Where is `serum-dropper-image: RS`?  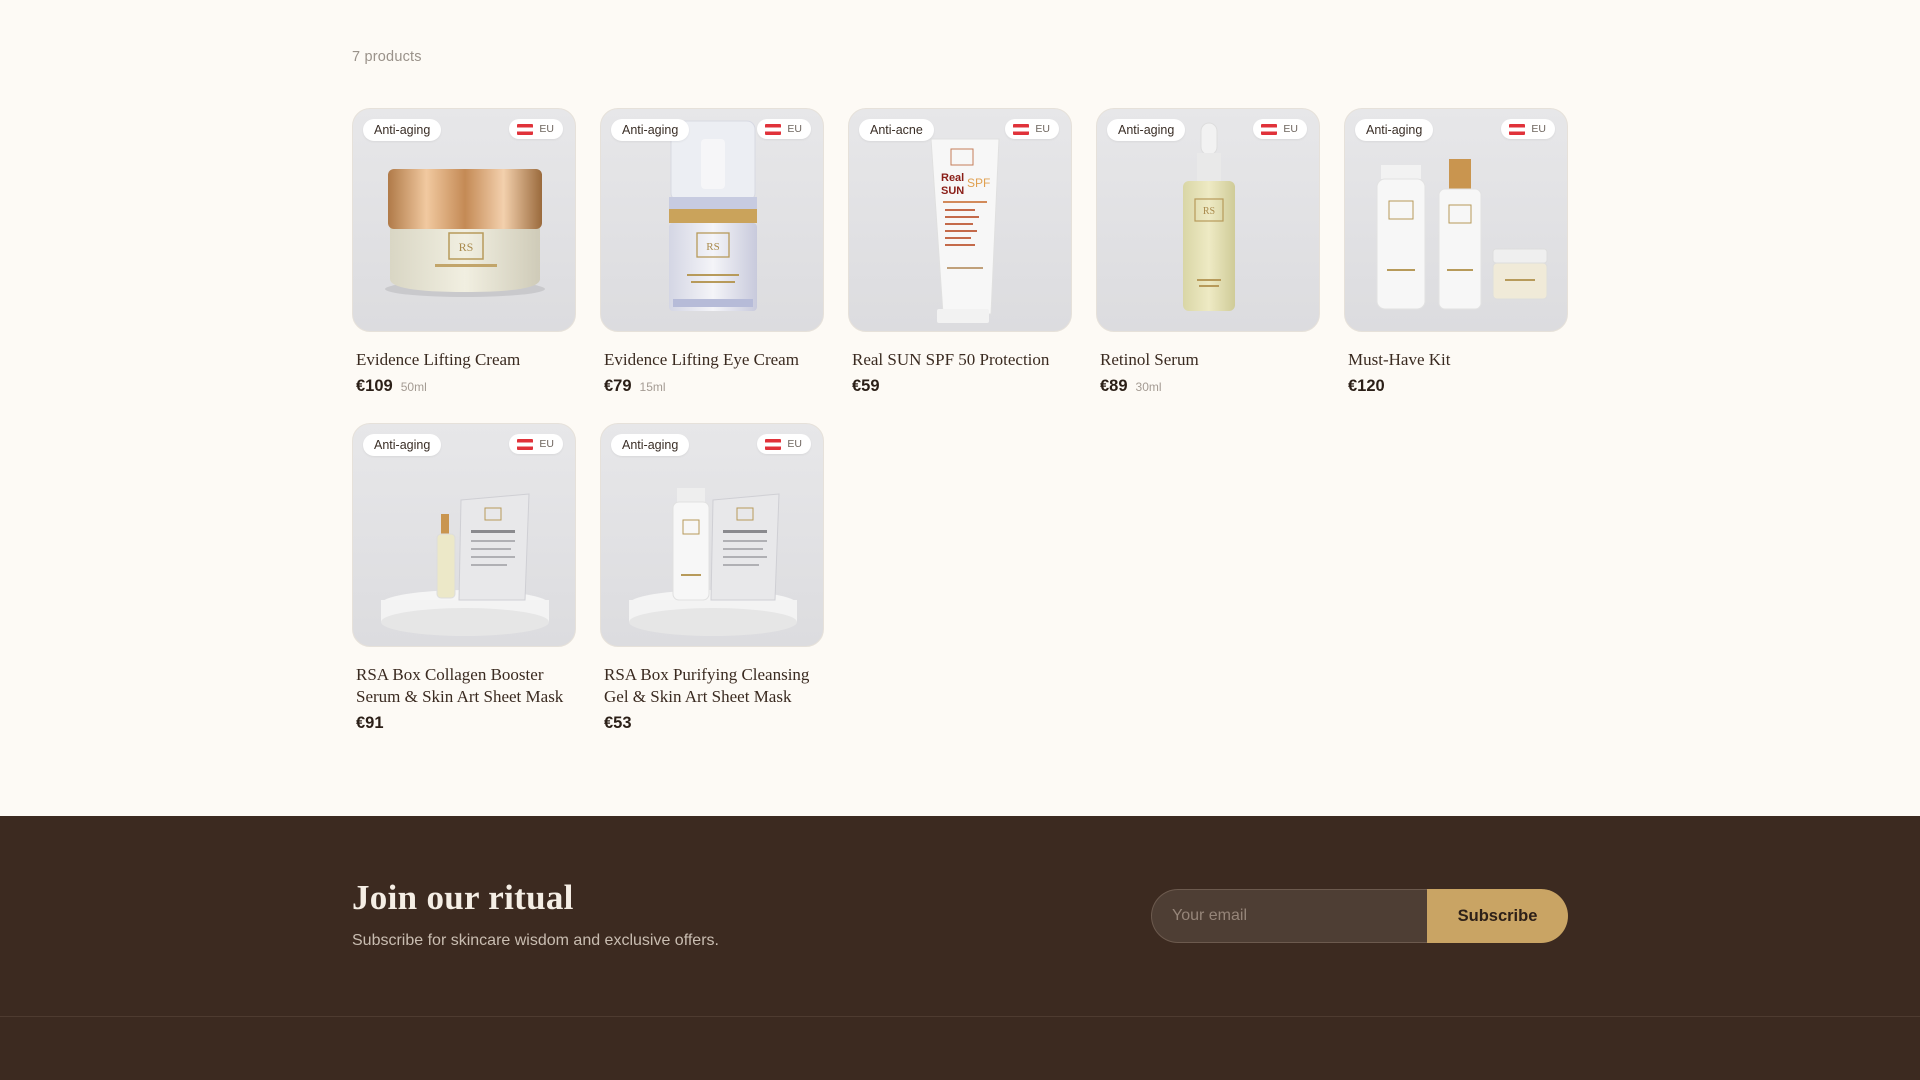 serum-dropper-image: RS is located at coordinates (1209, 216).